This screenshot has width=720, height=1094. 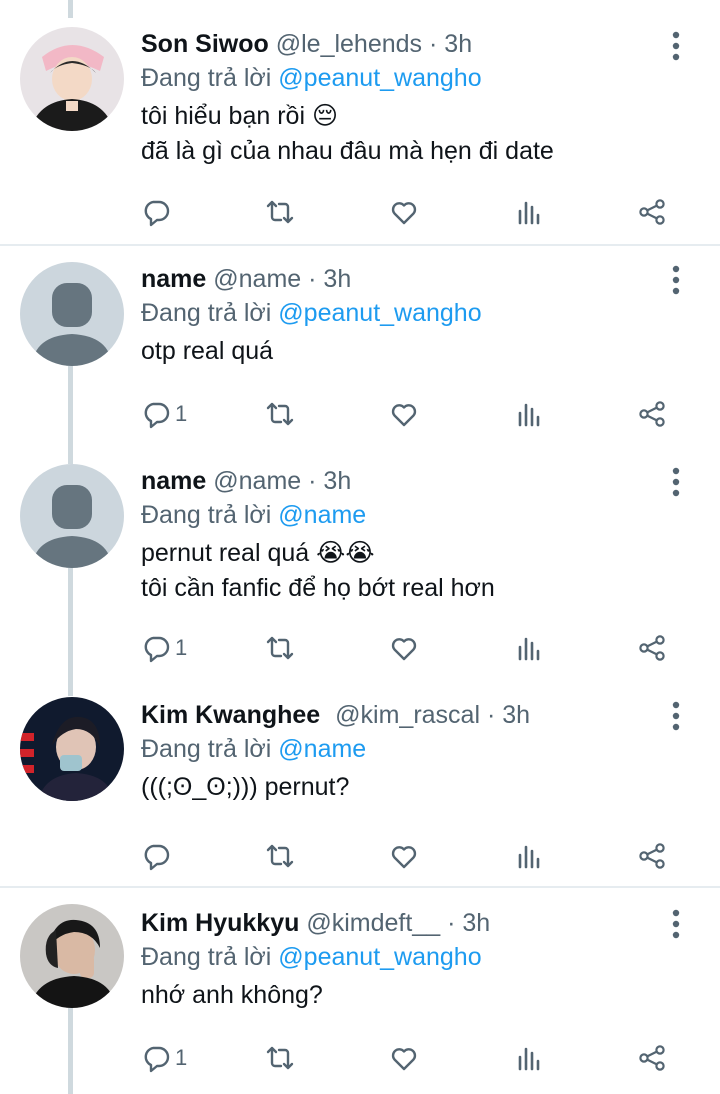 I want to click on tweet-header: Kim Hyukkyu @kimdeft__ · 3h, so click(x=400, y=923).